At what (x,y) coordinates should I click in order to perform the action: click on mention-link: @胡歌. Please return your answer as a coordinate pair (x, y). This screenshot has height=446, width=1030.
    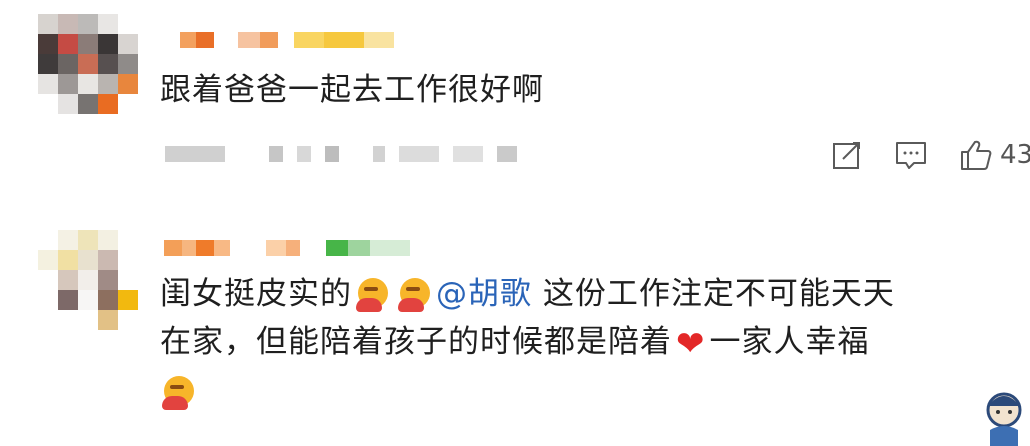
    Looking at the image, I should click on (484, 294).